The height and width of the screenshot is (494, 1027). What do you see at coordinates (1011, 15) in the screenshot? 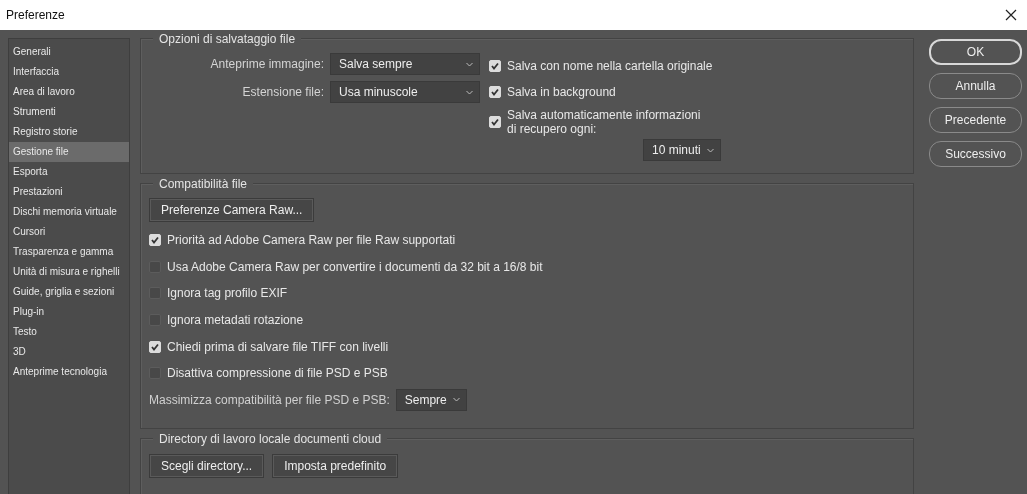
I see `close-icon` at bounding box center [1011, 15].